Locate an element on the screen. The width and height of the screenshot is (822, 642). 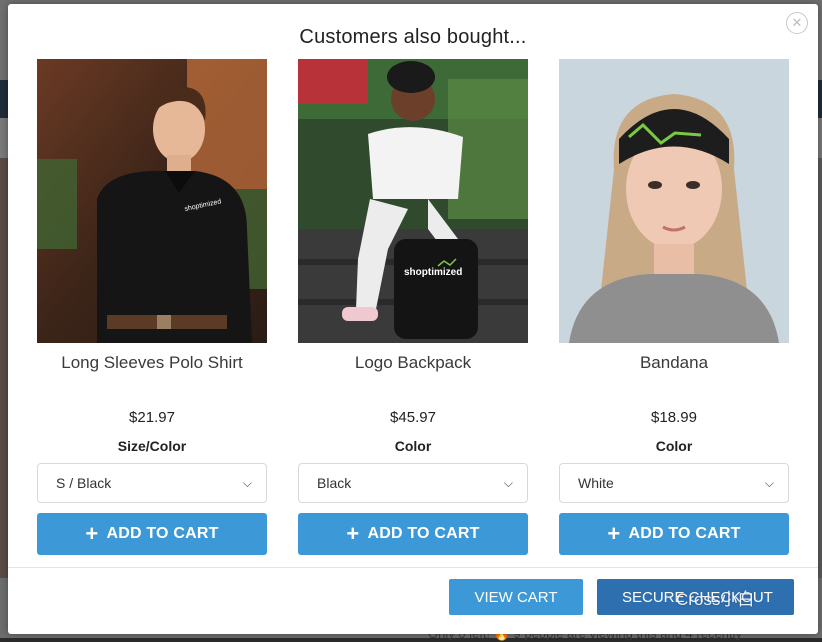
variant-select-value: White is located at coordinates (596, 483).